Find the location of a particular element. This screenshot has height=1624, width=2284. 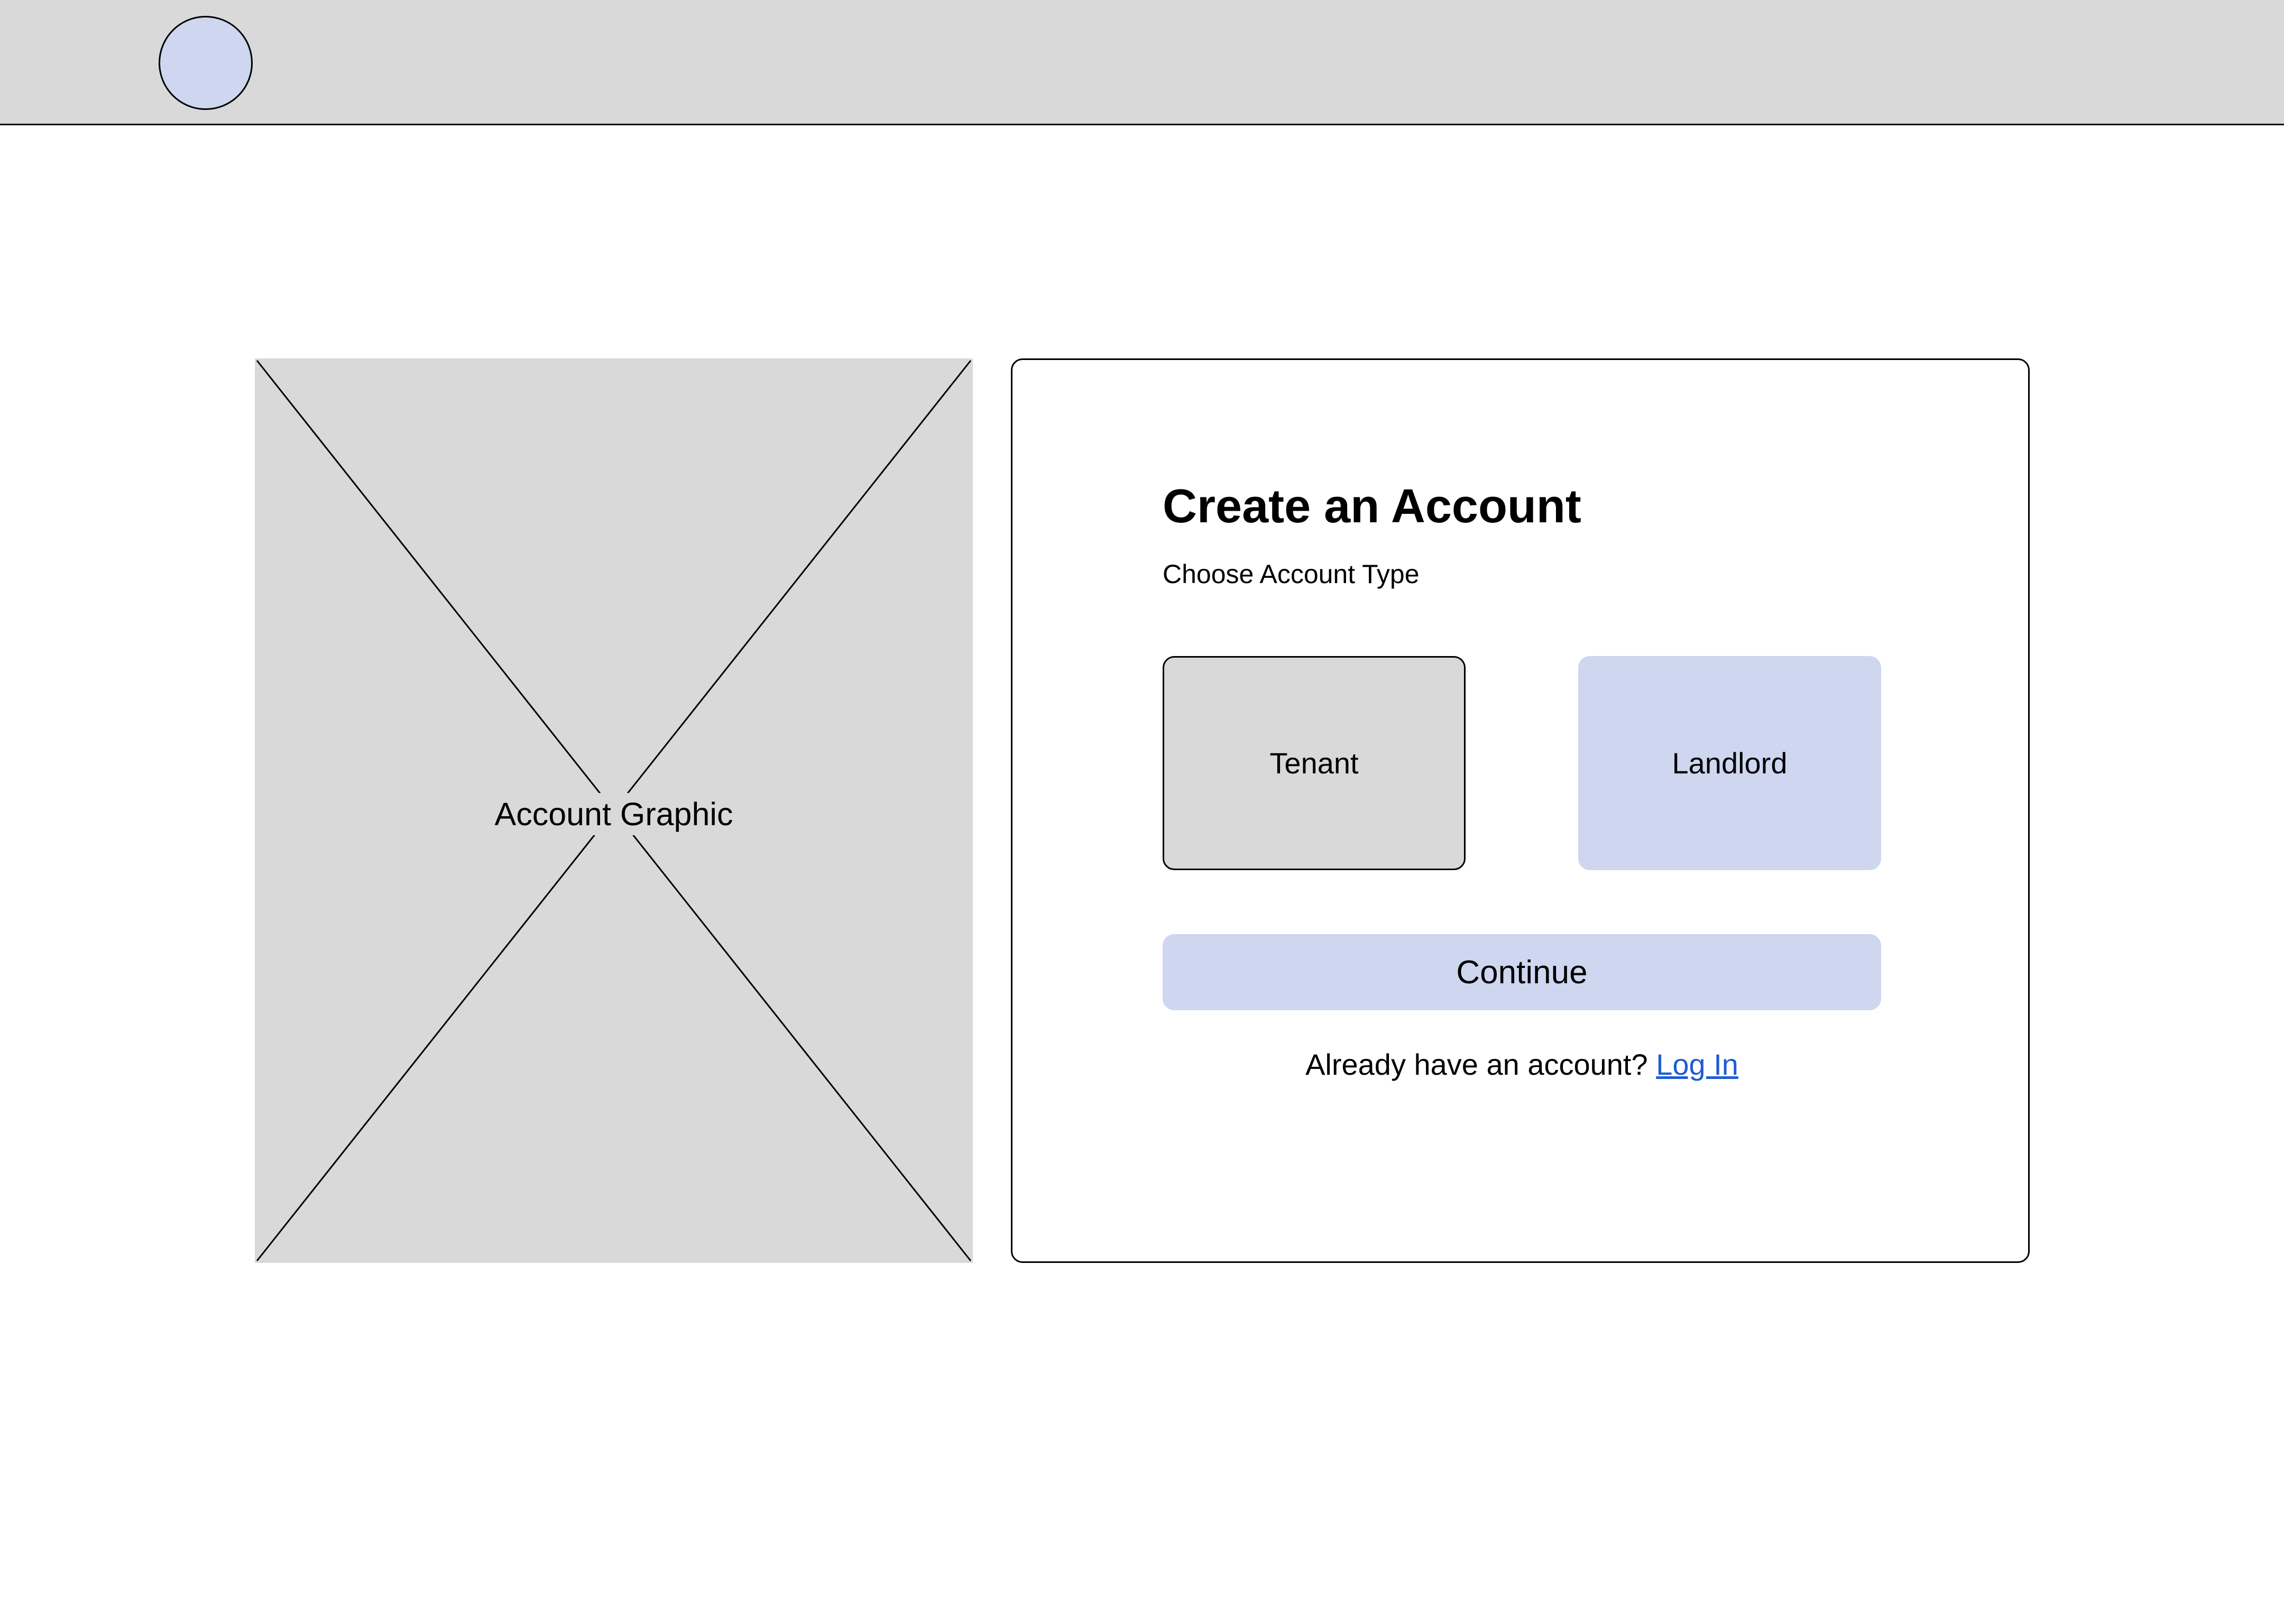

top-bar is located at coordinates (1142, 62).